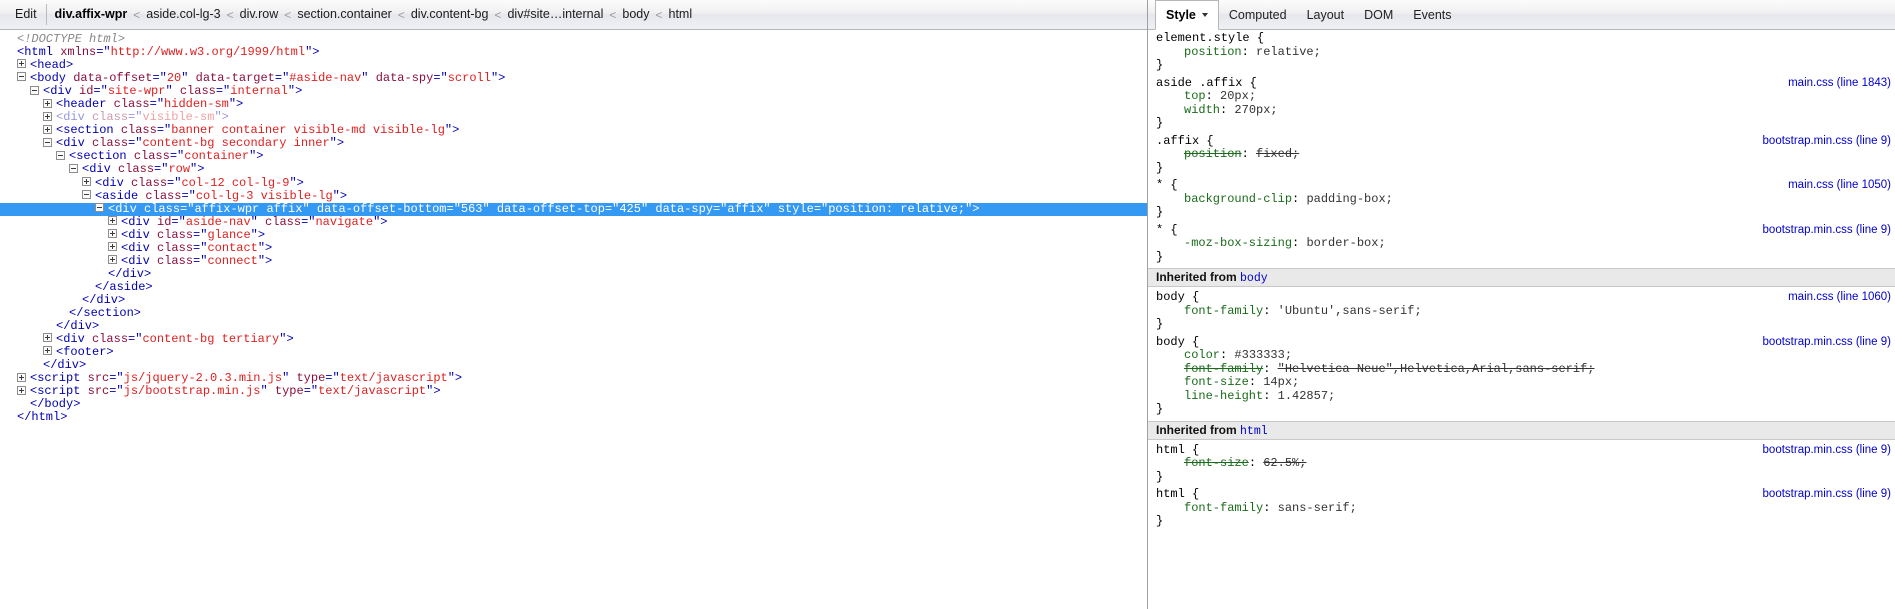  What do you see at coordinates (1206, 83) in the screenshot?
I see `css-selector: aside .affix {` at bounding box center [1206, 83].